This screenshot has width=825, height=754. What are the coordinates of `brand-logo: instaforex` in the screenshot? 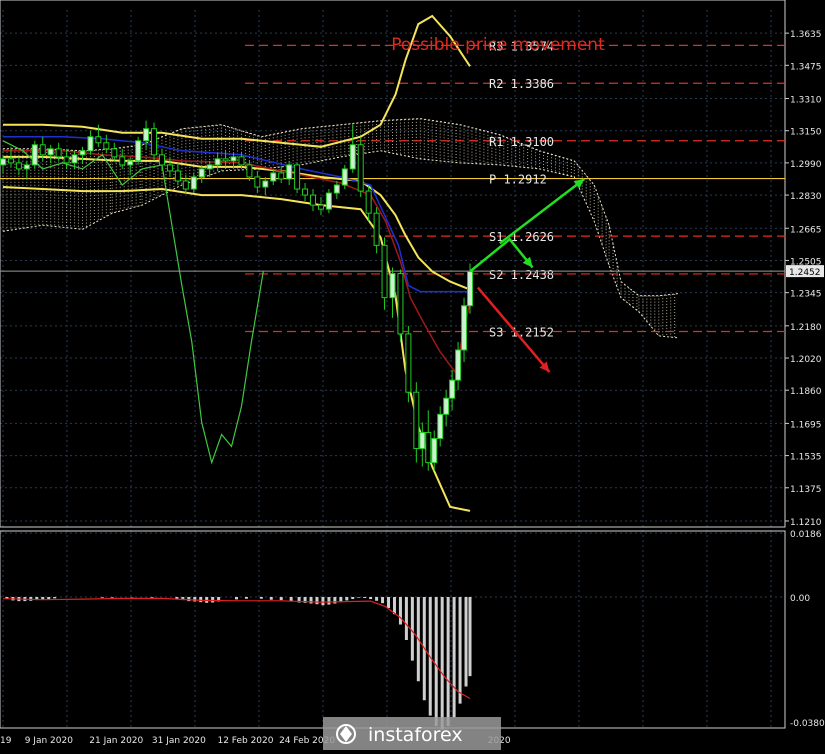 It's located at (412, 733).